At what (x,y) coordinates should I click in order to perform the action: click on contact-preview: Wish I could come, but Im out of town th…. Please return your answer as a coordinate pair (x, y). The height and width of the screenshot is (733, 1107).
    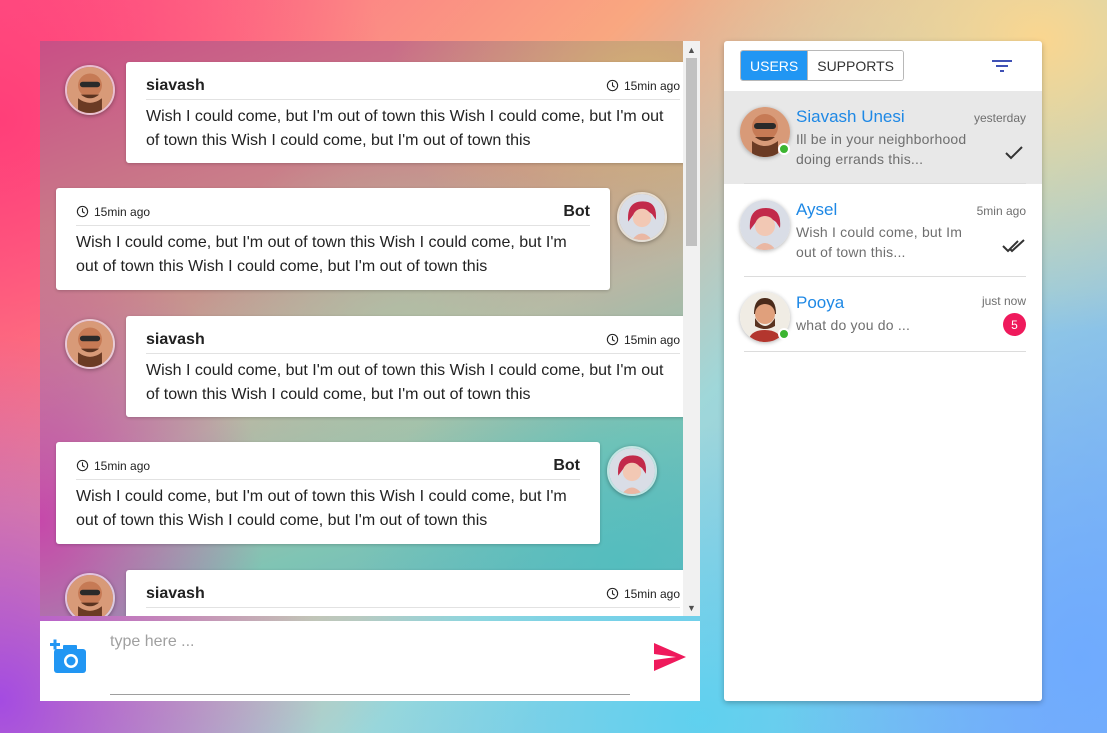
    Looking at the image, I should click on (879, 242).